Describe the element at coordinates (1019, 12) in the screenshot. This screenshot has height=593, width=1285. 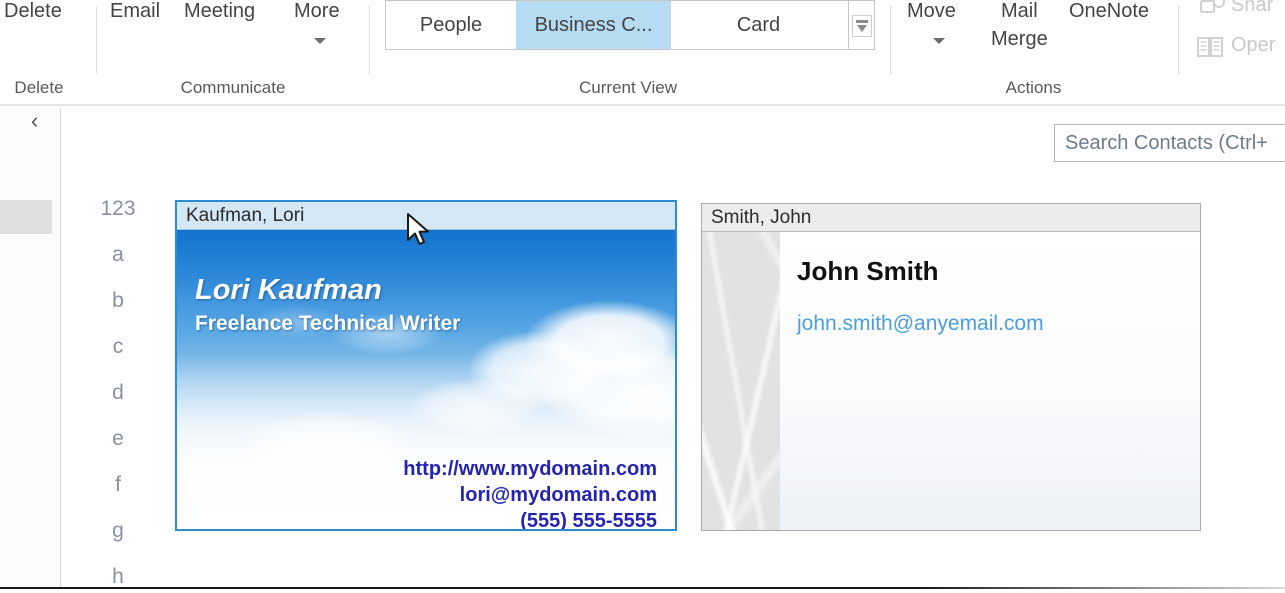
I see `mail-merge-button-line1: Mail` at that location.